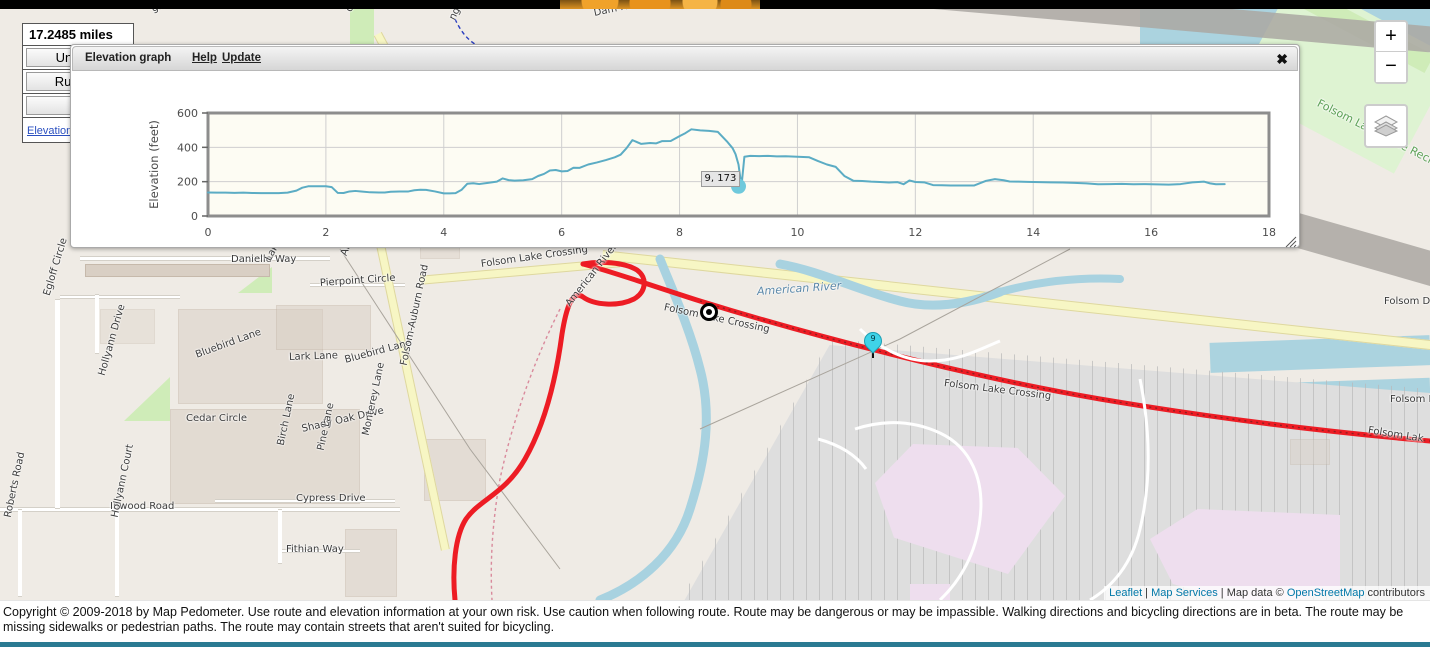  What do you see at coordinates (1282, 59) in the screenshot?
I see `close-icon: ✖` at bounding box center [1282, 59].